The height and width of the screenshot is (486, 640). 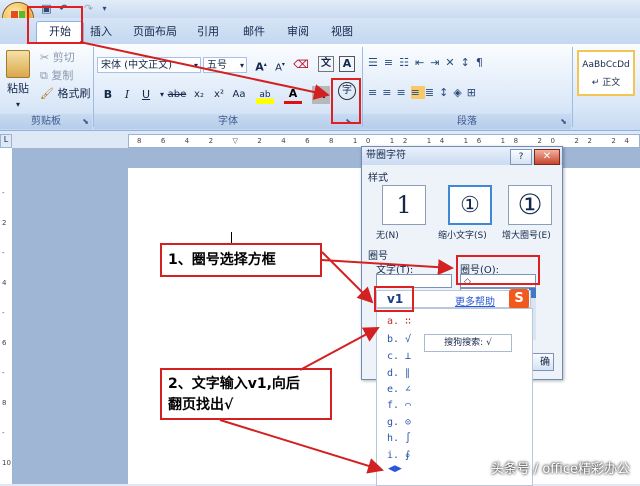 I want to click on arrow-step1-ime, so click(x=347, y=277).